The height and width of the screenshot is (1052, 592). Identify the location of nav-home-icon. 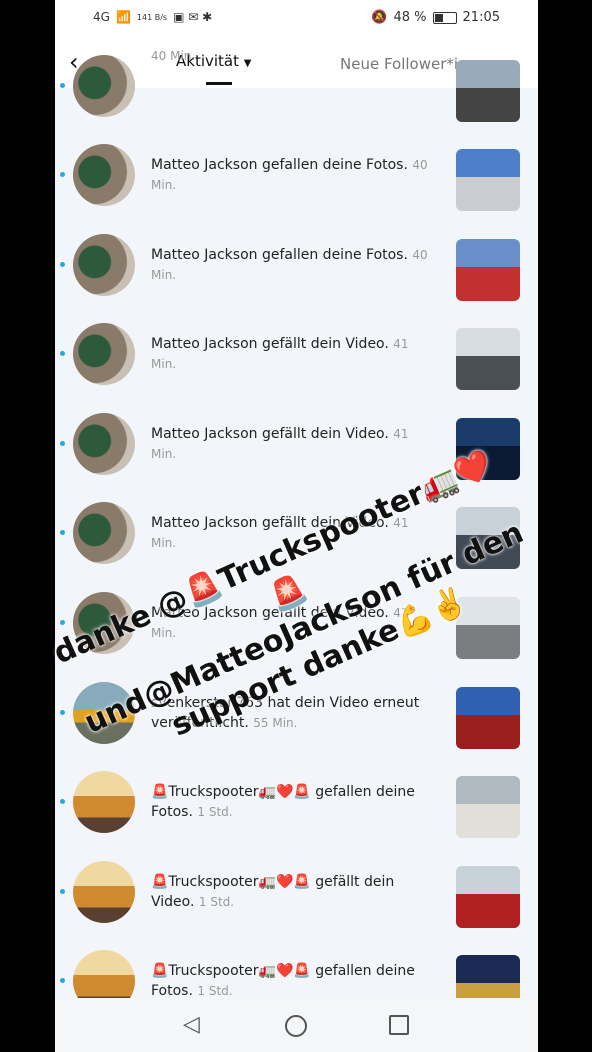
(296, 1026).